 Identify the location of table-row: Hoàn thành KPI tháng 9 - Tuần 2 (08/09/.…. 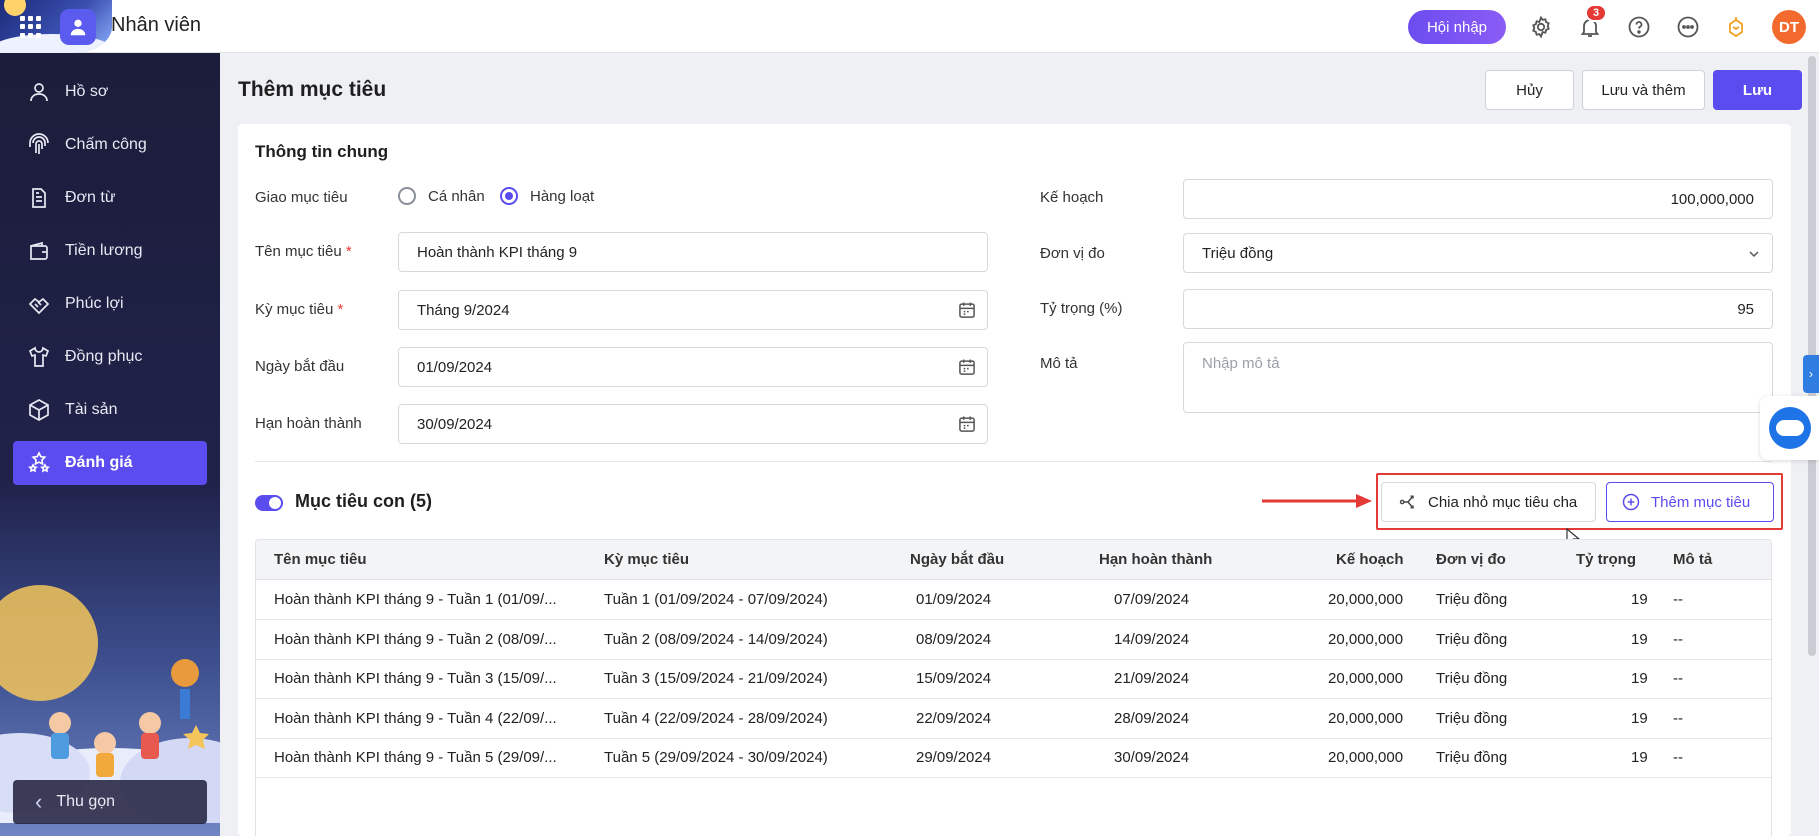
(1013, 640).